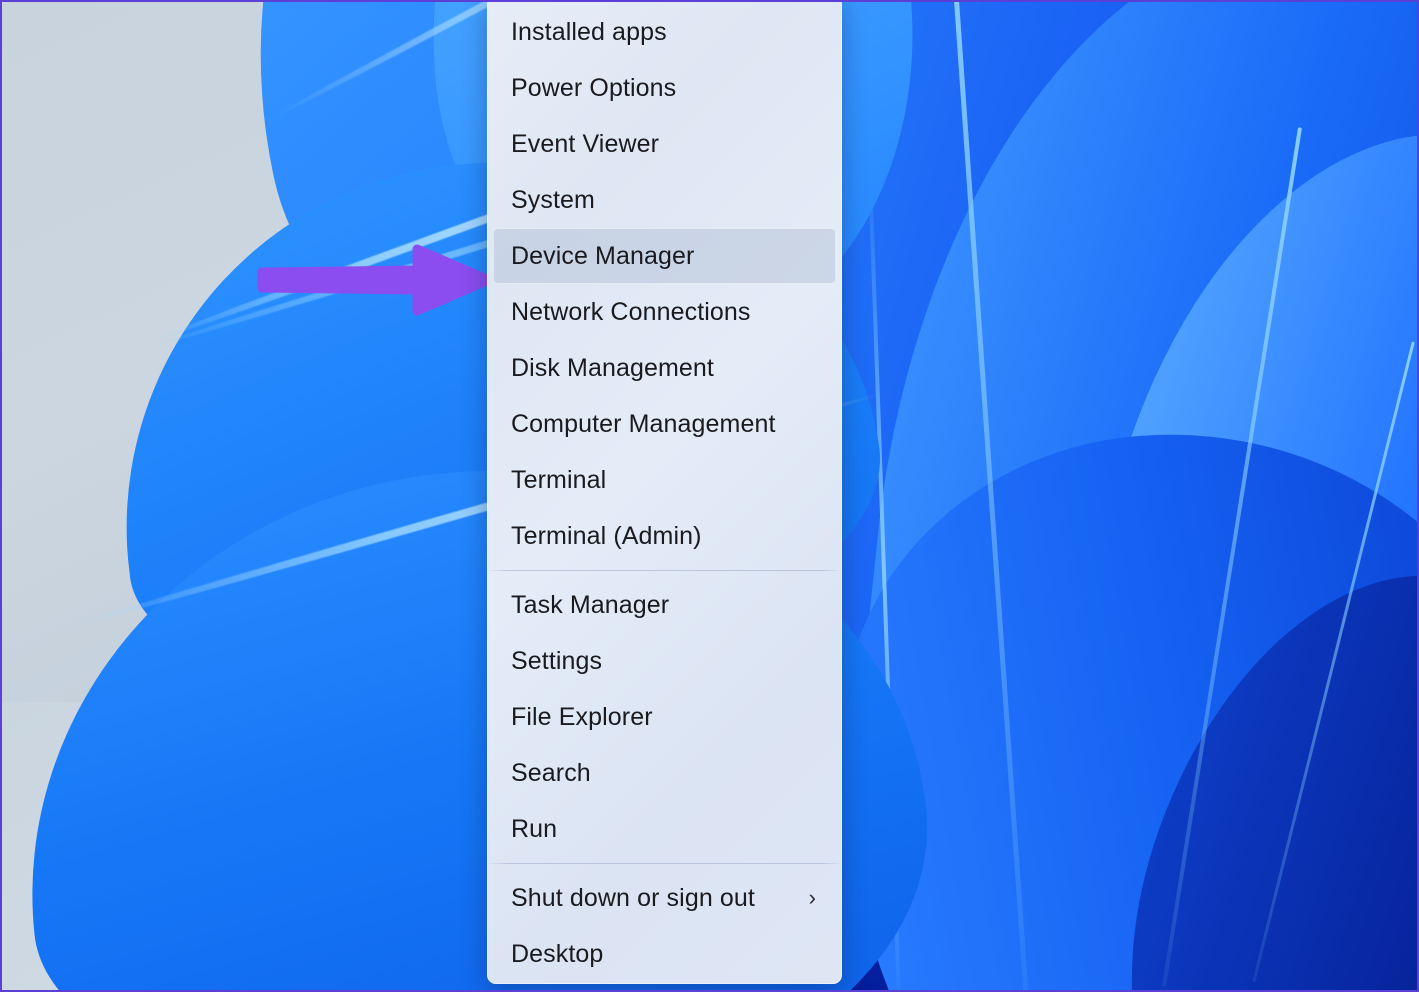 The image size is (1419, 992). I want to click on menu-item-label: Desktop, so click(557, 953).